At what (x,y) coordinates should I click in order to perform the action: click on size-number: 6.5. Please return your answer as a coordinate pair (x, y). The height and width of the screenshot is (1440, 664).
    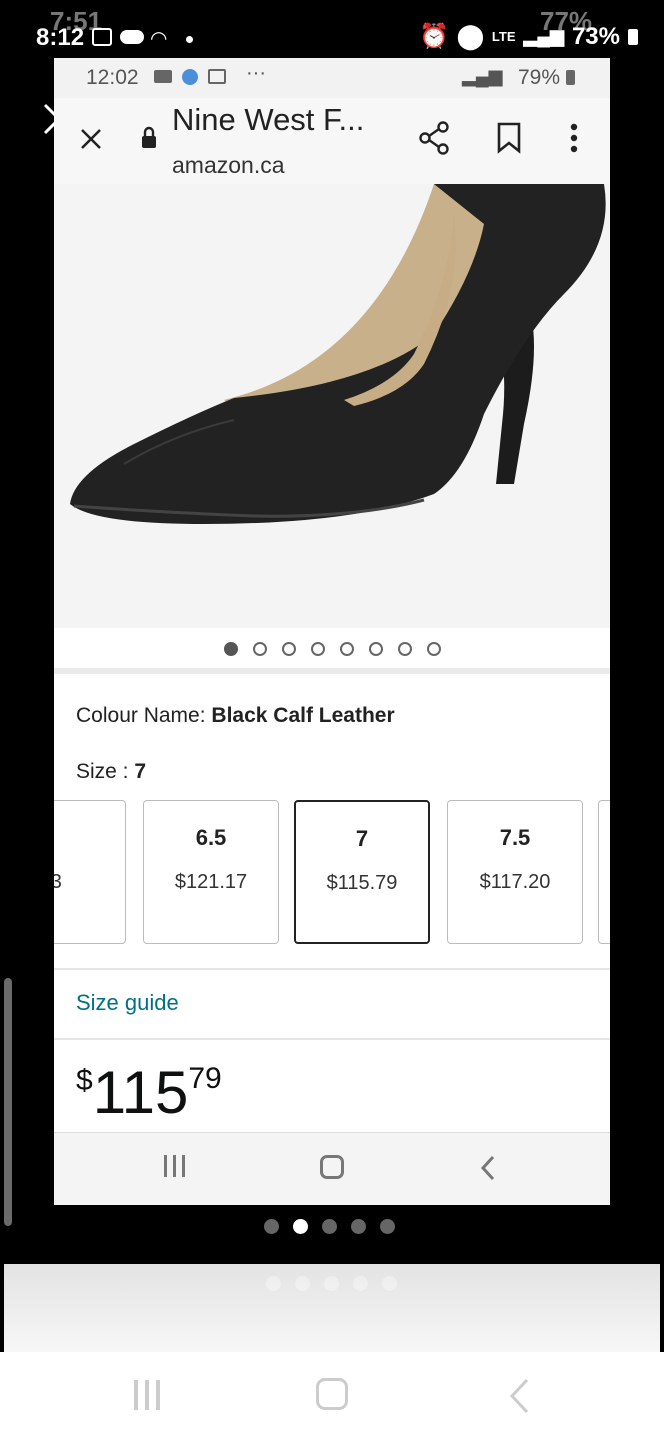
    Looking at the image, I should click on (211, 837).